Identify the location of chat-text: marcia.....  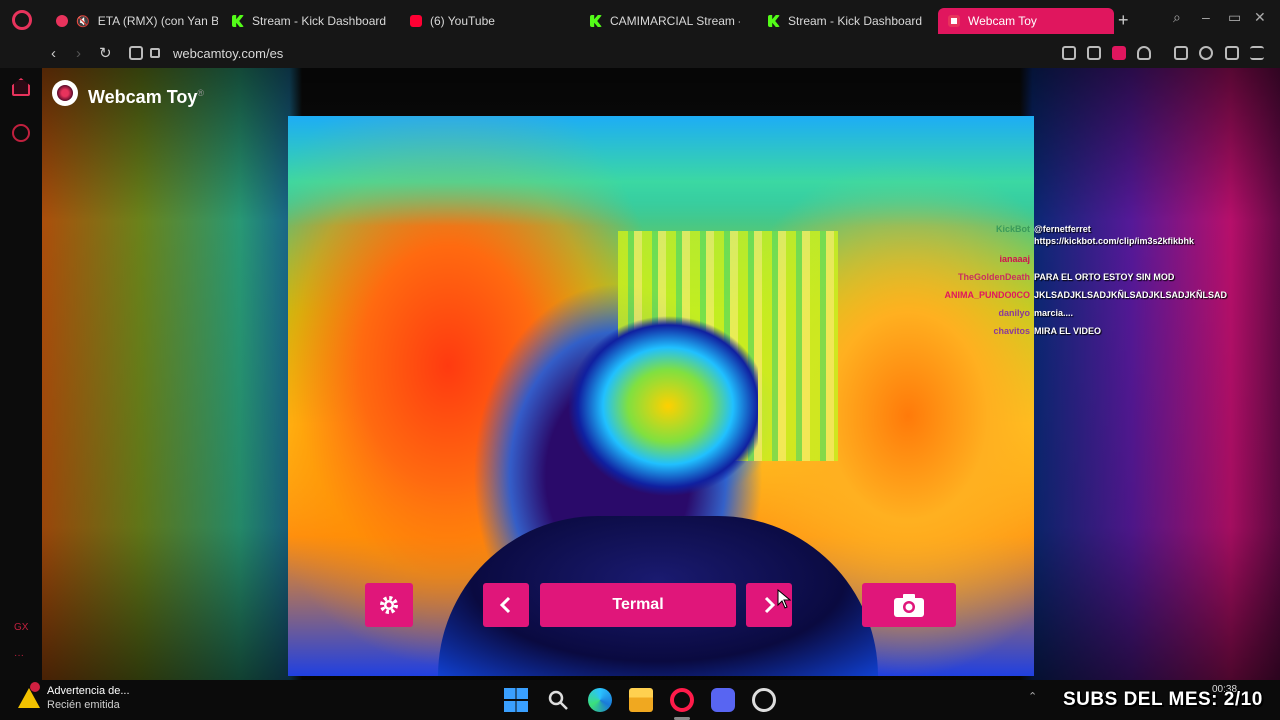
(1054, 313).